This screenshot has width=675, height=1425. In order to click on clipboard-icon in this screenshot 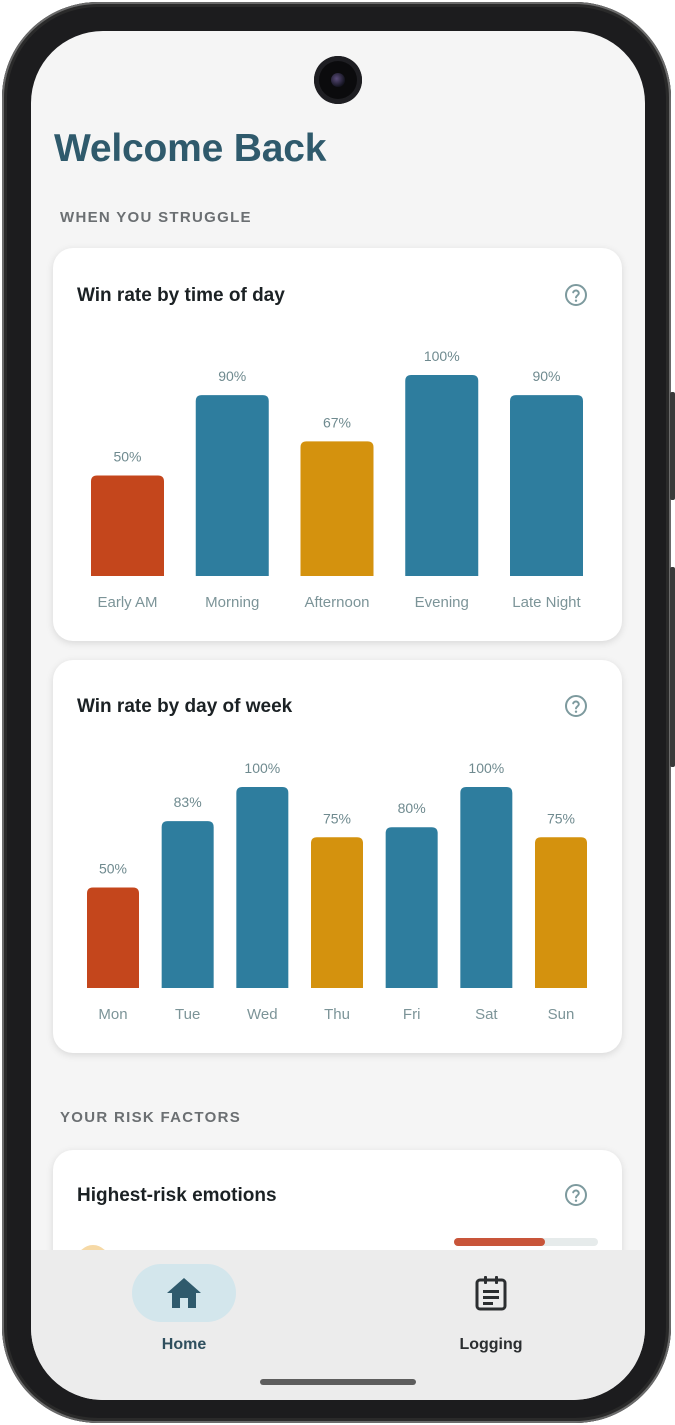, I will do `click(491, 1293)`.